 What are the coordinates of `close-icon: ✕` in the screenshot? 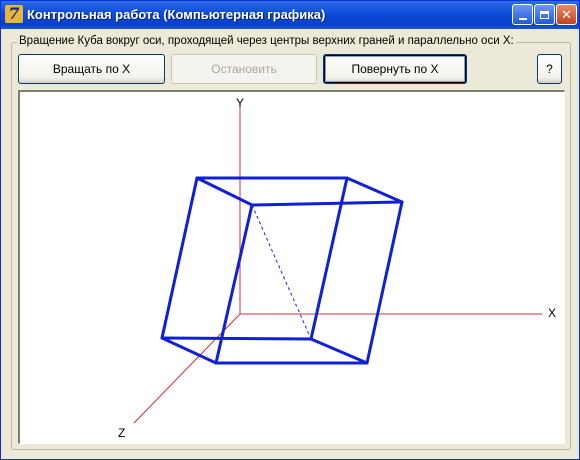 It's located at (566, 14).